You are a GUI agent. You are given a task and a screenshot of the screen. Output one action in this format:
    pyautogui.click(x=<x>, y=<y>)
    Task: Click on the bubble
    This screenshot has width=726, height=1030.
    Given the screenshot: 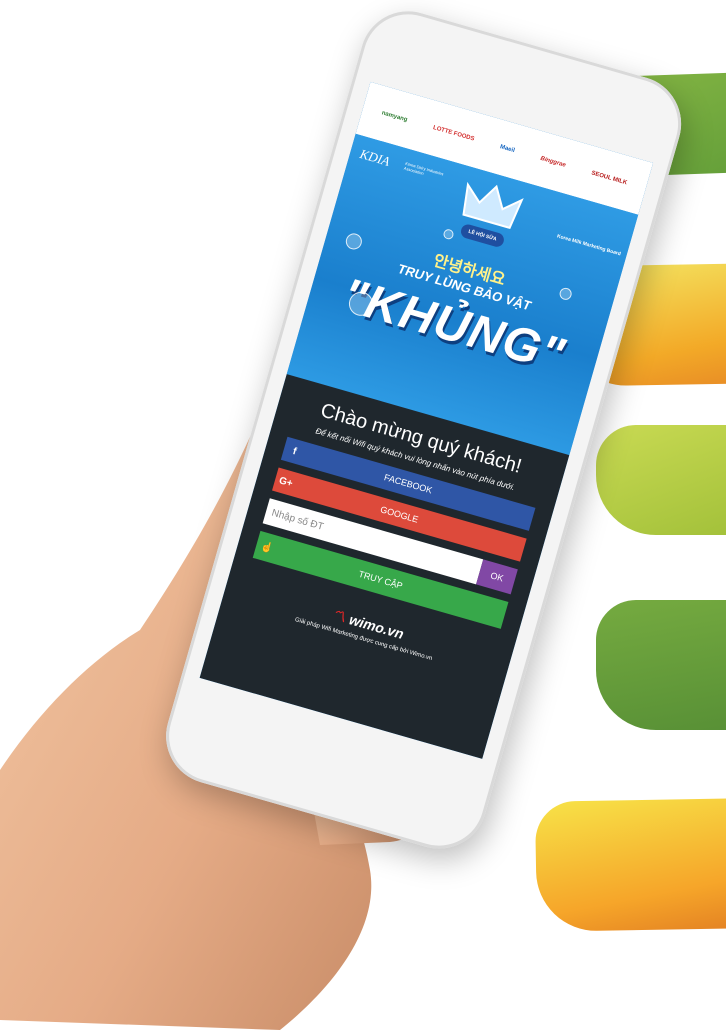 What is the action you would take?
    pyautogui.click(x=448, y=234)
    